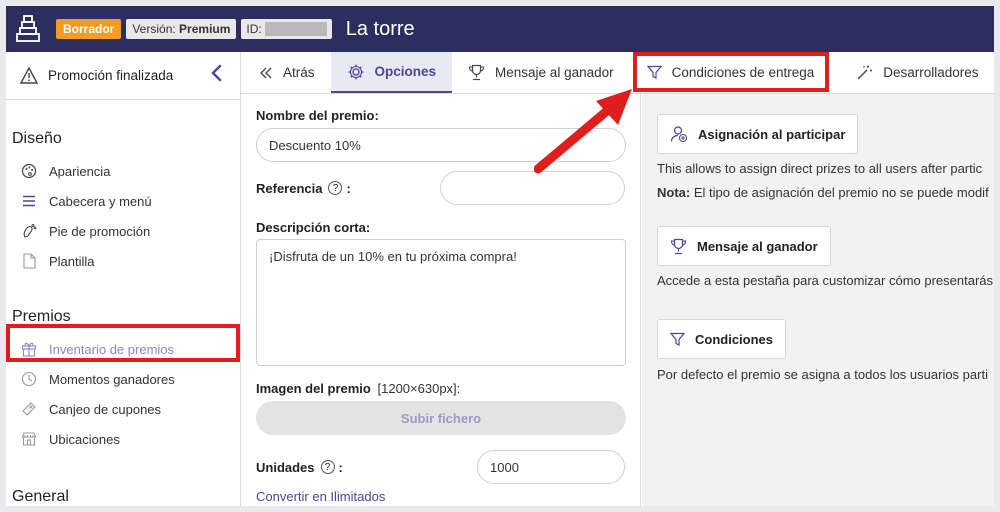  Describe the element at coordinates (734, 339) in the screenshot. I see `conditions-button-label: Condiciones` at that location.